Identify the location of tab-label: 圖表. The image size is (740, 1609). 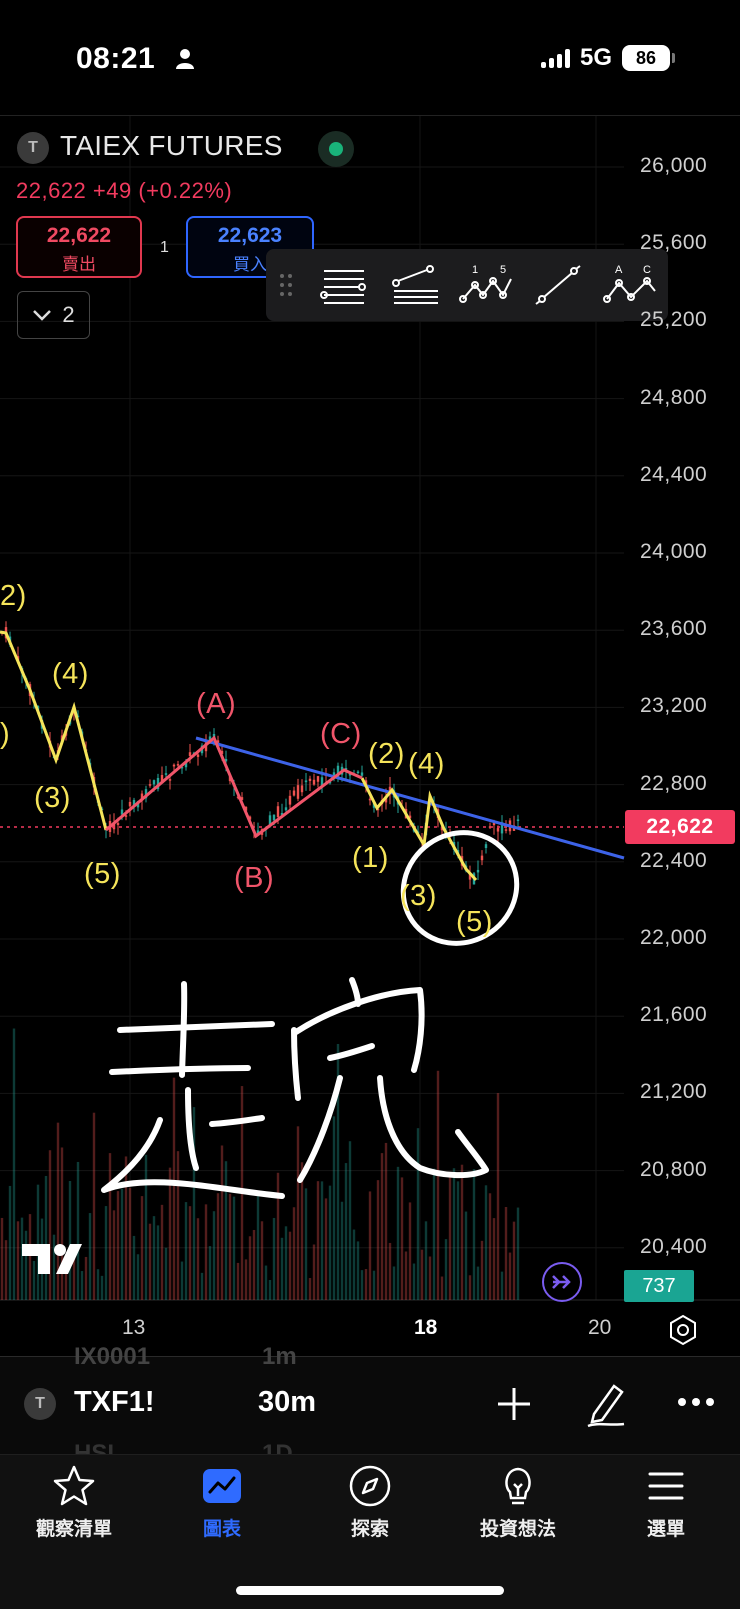
(221, 1529).